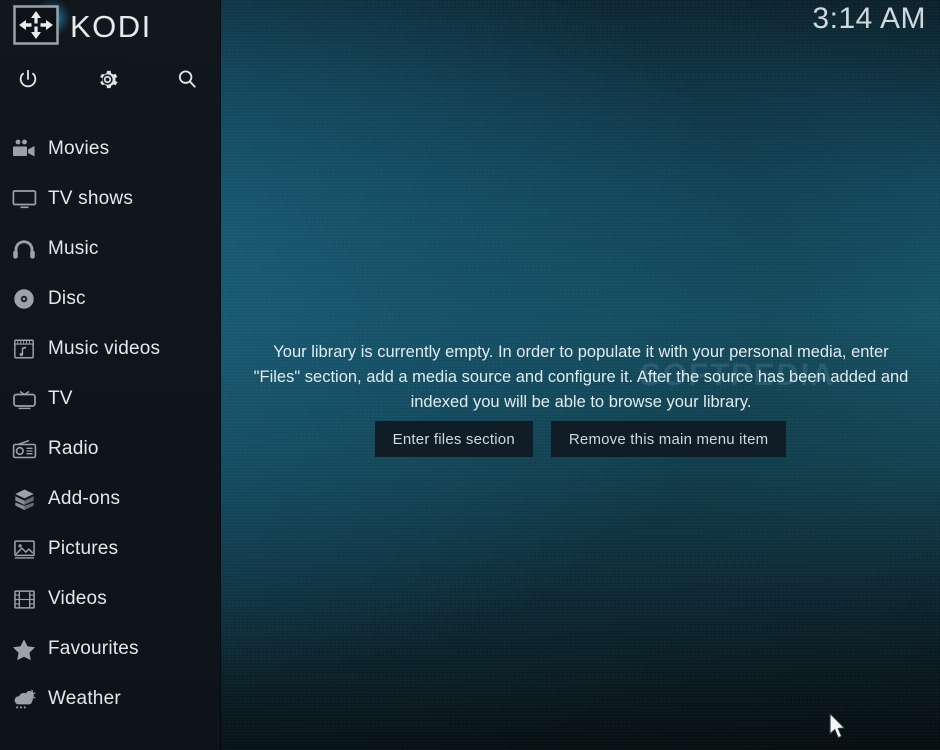 Image resolution: width=940 pixels, height=750 pixels. What do you see at coordinates (110, 299) in the screenshot?
I see `sidebar-item-disc: Disc` at bounding box center [110, 299].